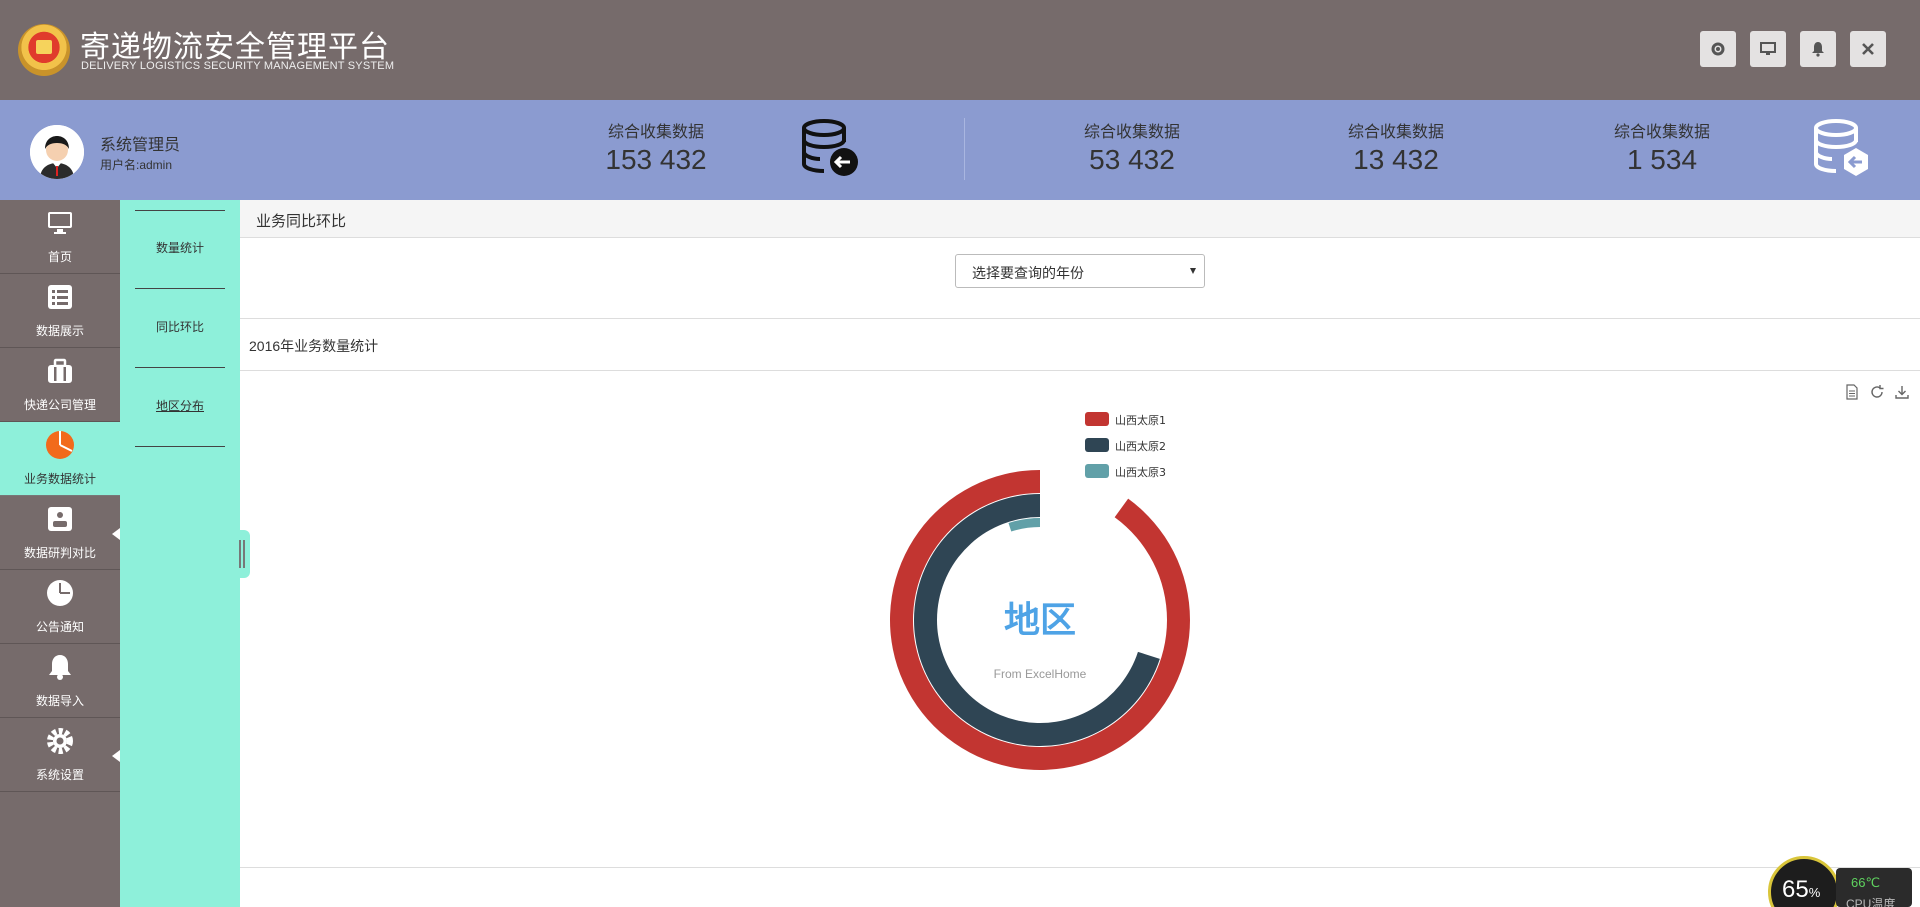 Image resolution: width=1920 pixels, height=907 pixels. Describe the element at coordinates (1040, 620) in the screenshot. I see `chart-title: 地区` at that location.